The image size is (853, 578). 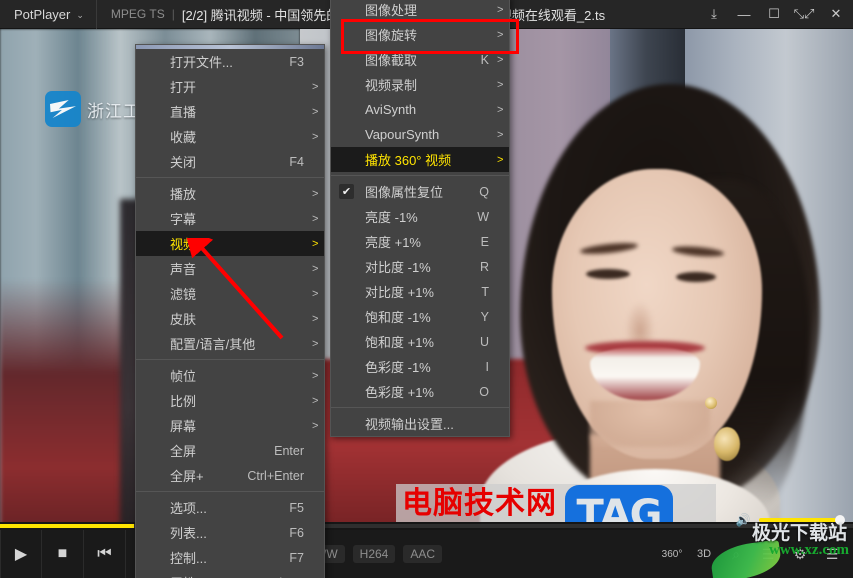 I want to click on submenu-item-9: 亮度 +1% E, so click(x=420, y=241).